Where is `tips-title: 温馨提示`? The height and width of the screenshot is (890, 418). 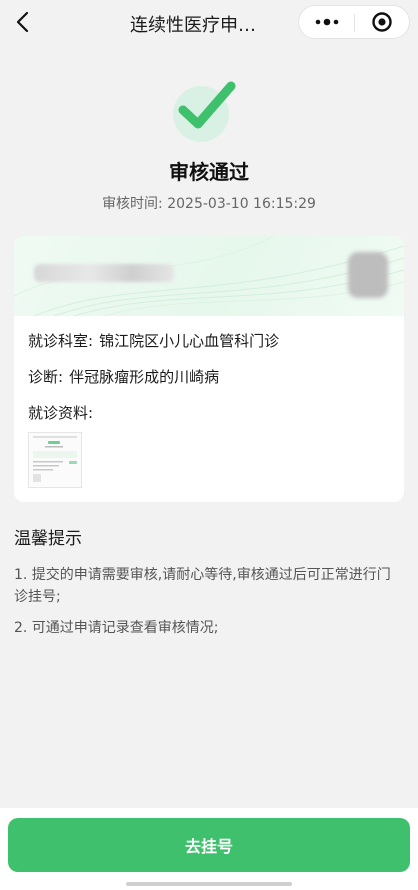
tips-title: 温馨提示 is located at coordinates (48, 539).